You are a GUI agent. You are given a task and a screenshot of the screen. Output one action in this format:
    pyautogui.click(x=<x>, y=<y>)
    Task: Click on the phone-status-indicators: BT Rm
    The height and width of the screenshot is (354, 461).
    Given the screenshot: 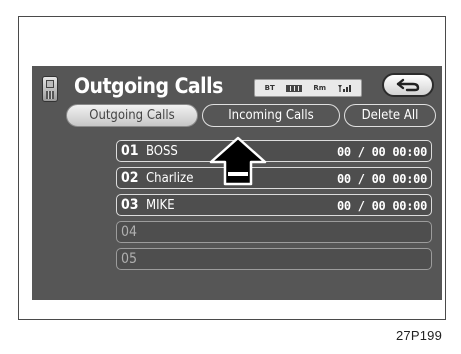 What is the action you would take?
    pyautogui.click(x=308, y=88)
    